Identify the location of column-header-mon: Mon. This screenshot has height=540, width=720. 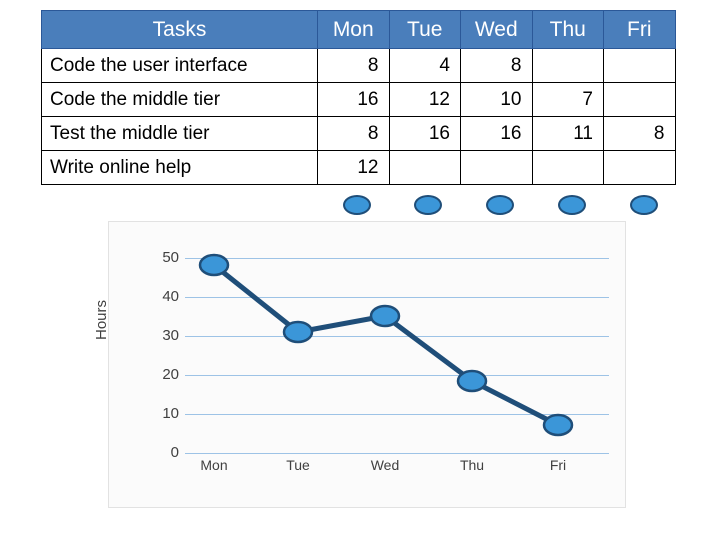
(353, 29).